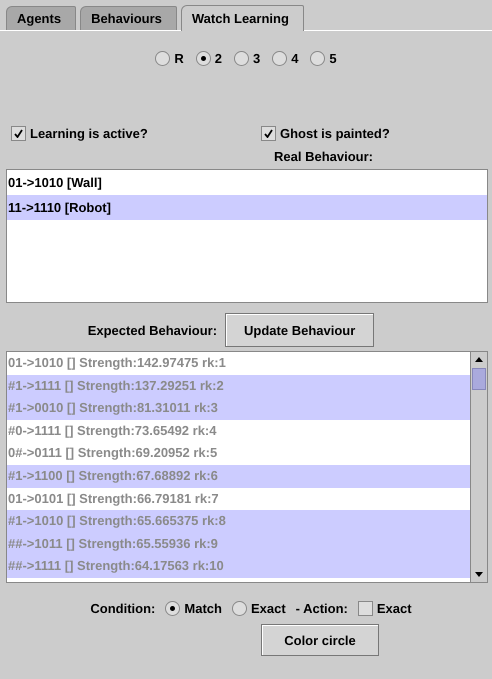 The image size is (492, 679). I want to click on checkbox-label: Exact, so click(394, 608).